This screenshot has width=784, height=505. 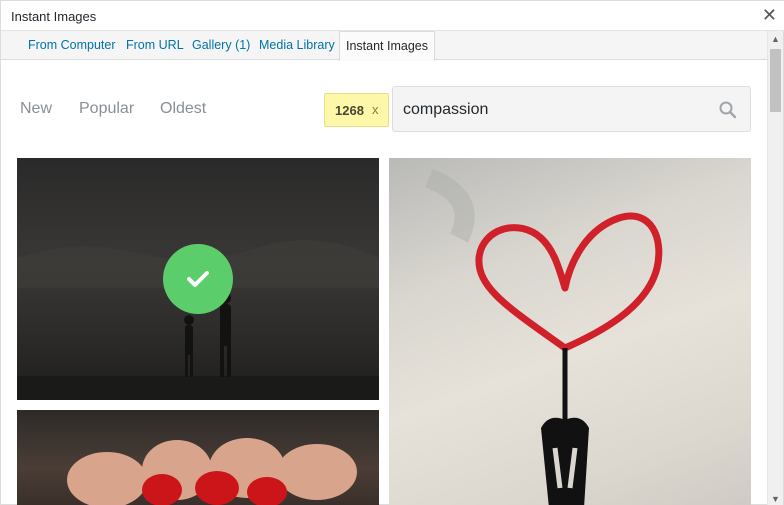 What do you see at coordinates (728, 110) in the screenshot?
I see `search-icon` at bounding box center [728, 110].